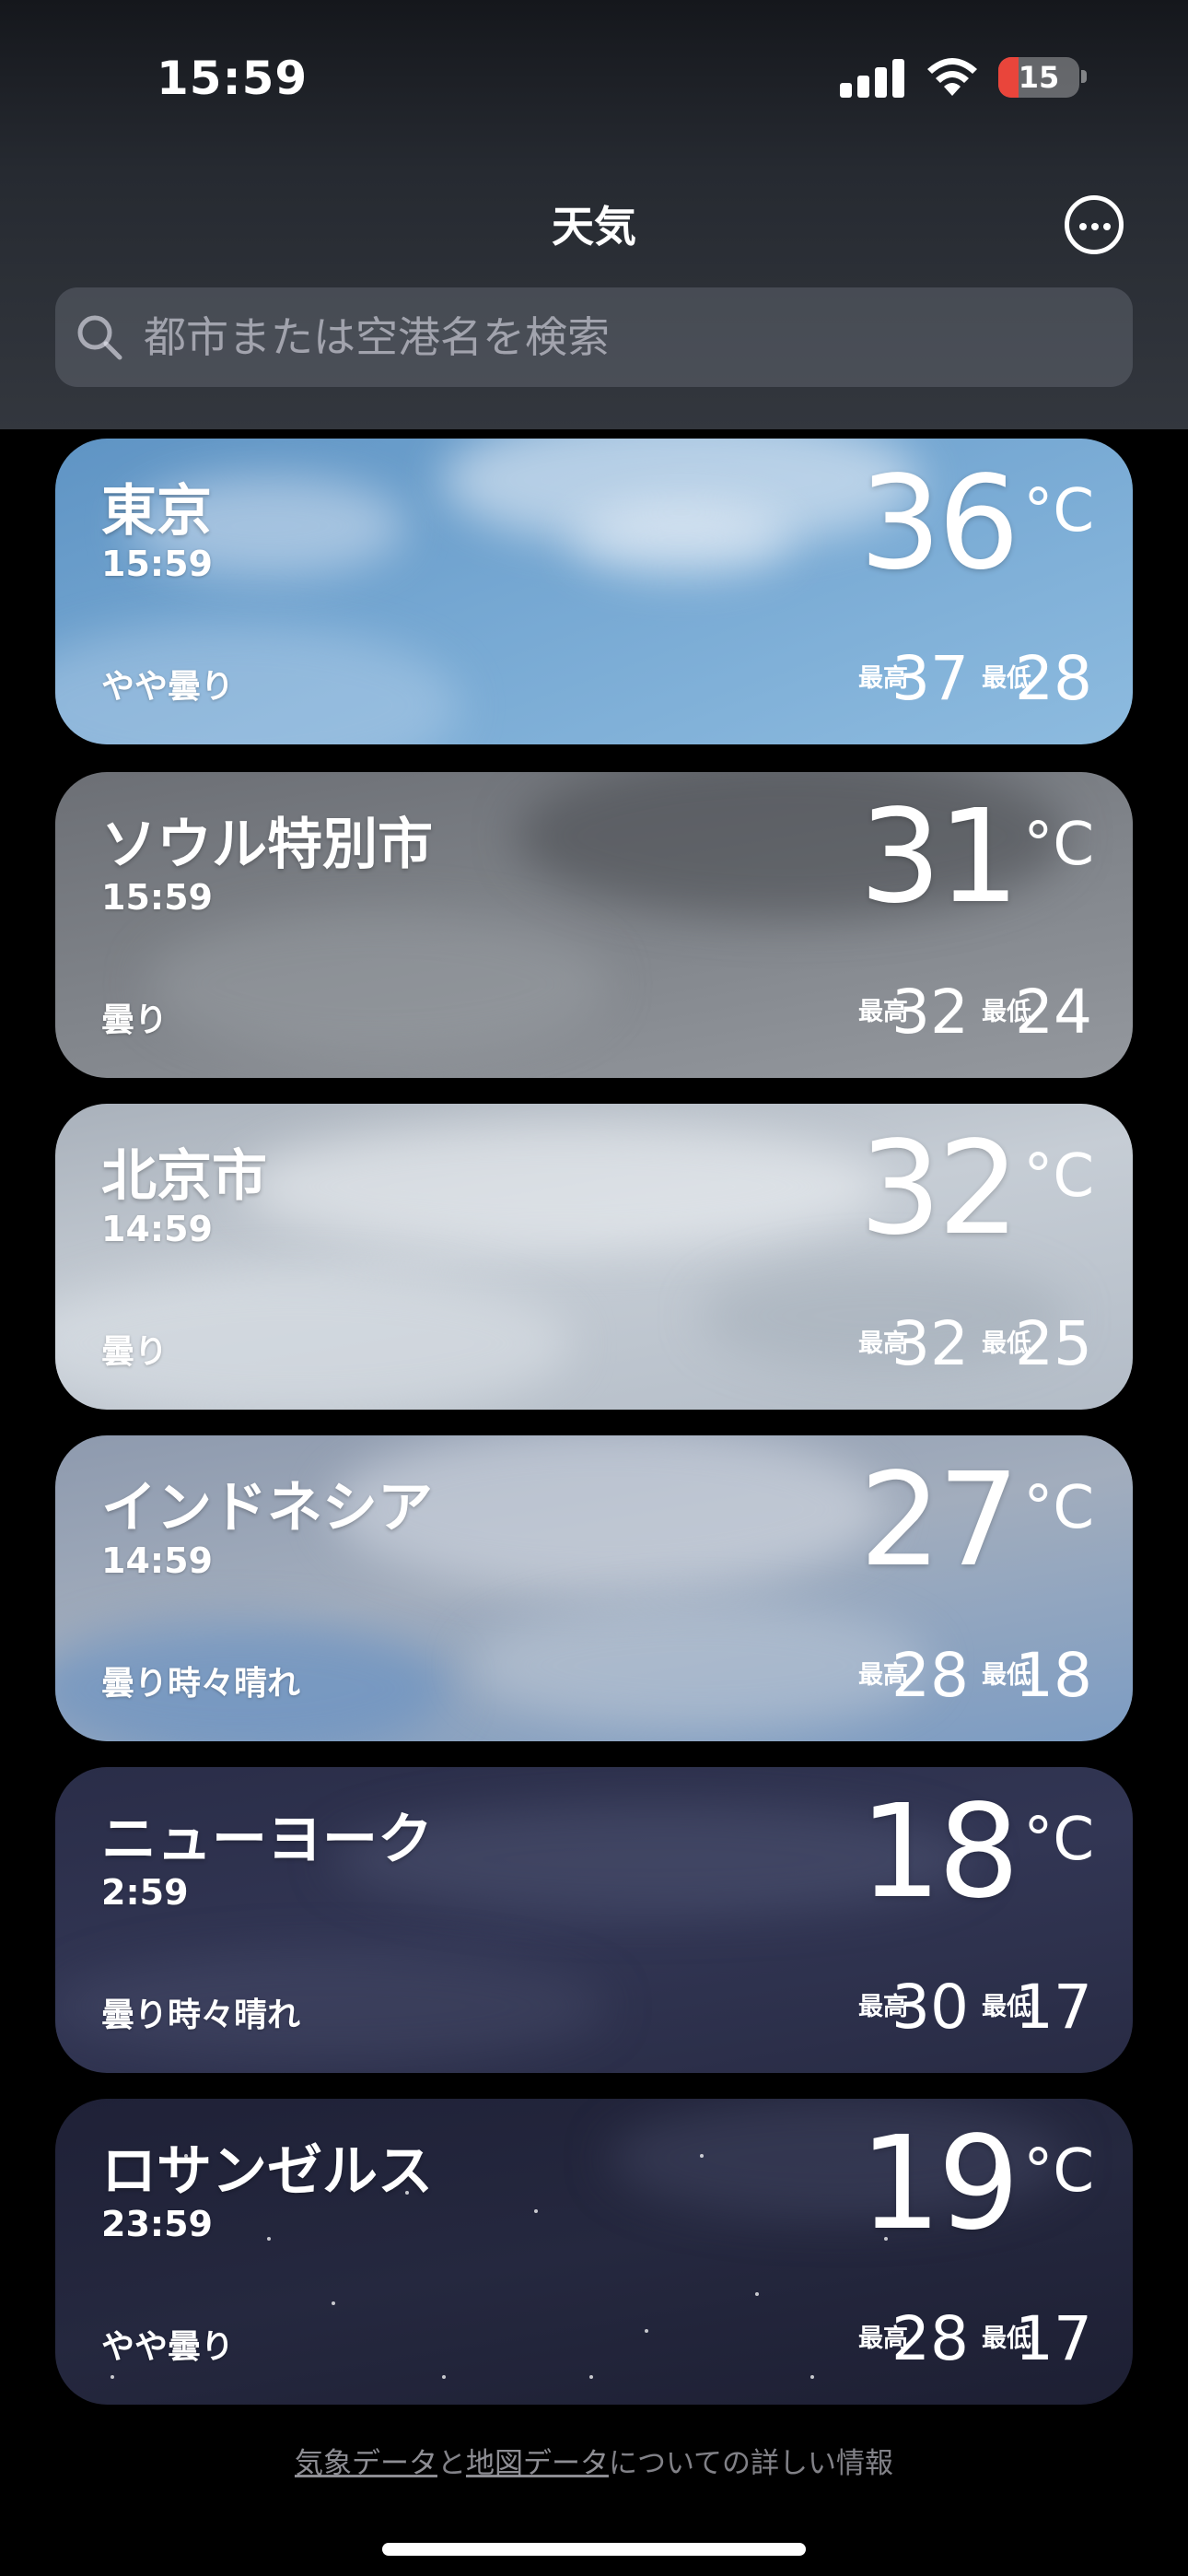 The width and height of the screenshot is (1188, 2576). I want to click on city-name: ロサンゼルス, so click(267, 2171).